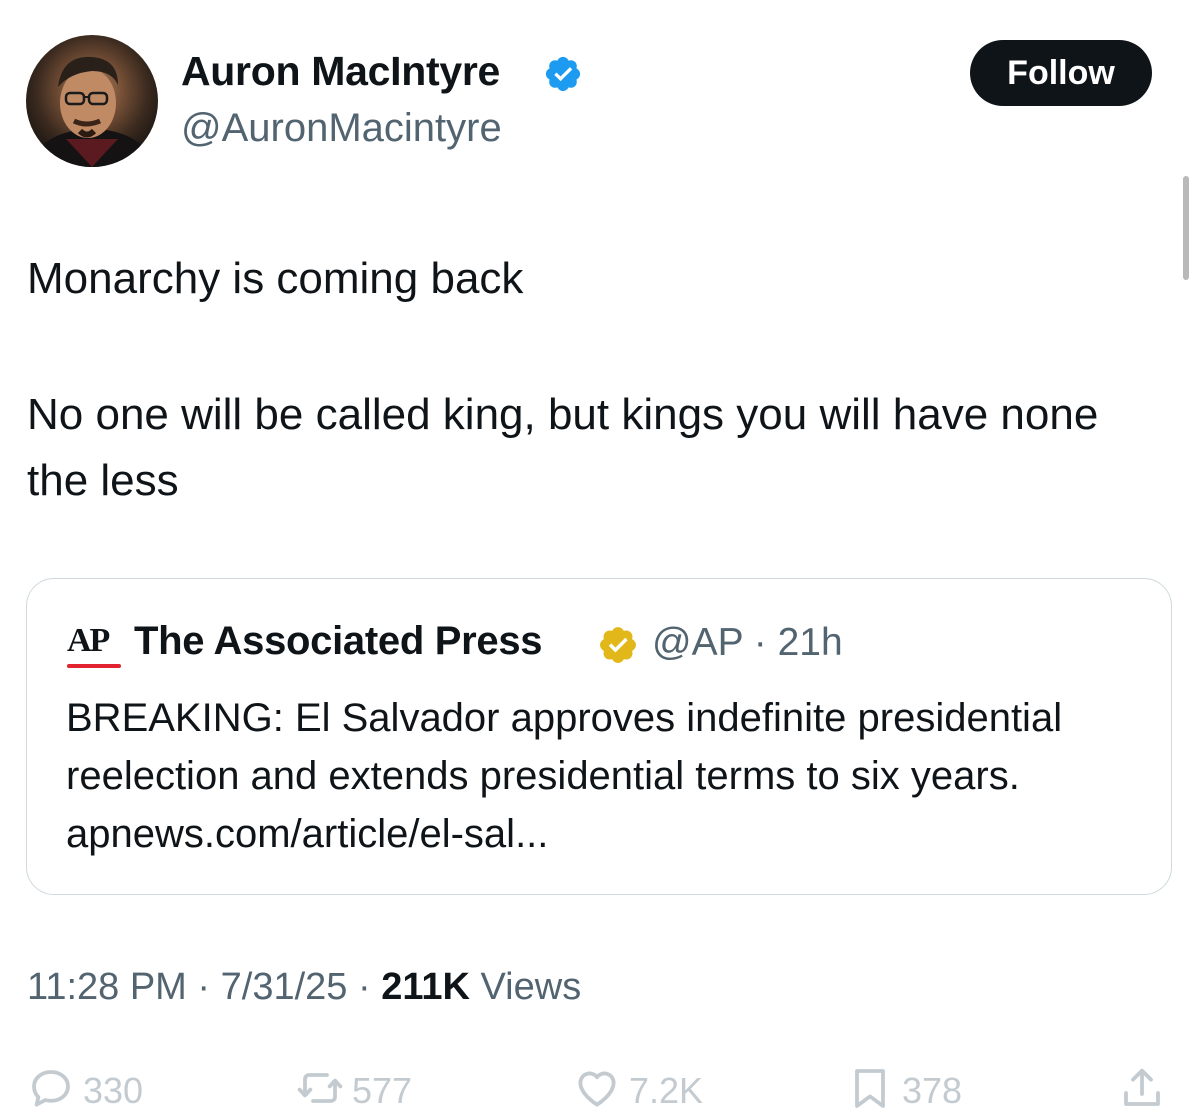 The width and height of the screenshot is (1200, 1117). I want to click on bookmark-button: 378, so click(904, 1090).